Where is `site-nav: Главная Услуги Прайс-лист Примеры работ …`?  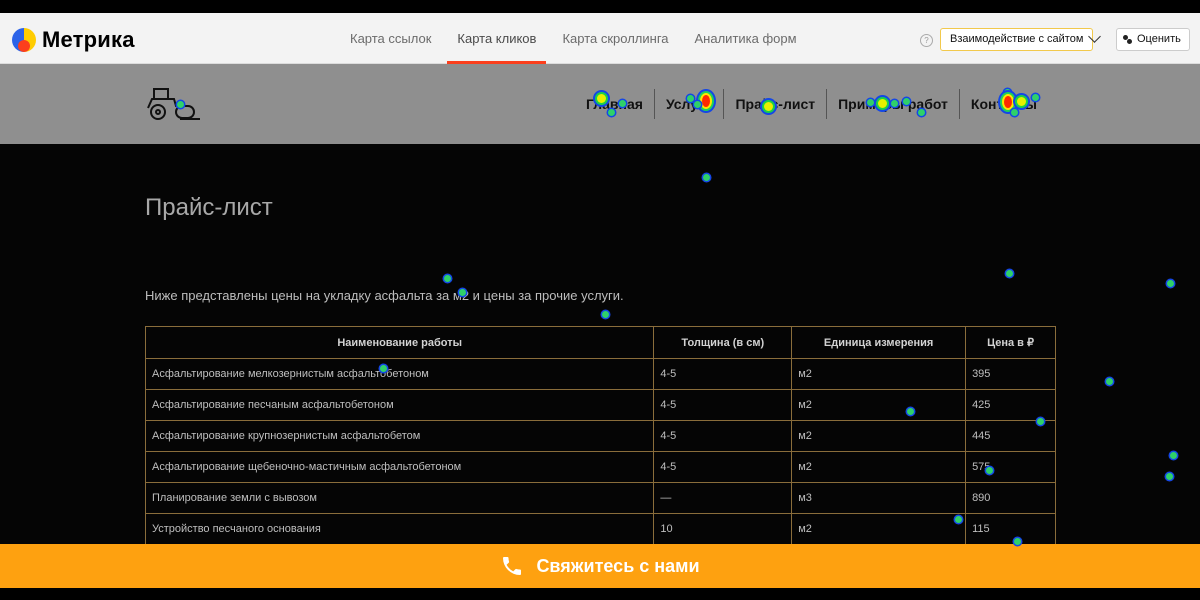 site-nav: Главная Услуги Прайс-лист Примеры работ … is located at coordinates (811, 104).